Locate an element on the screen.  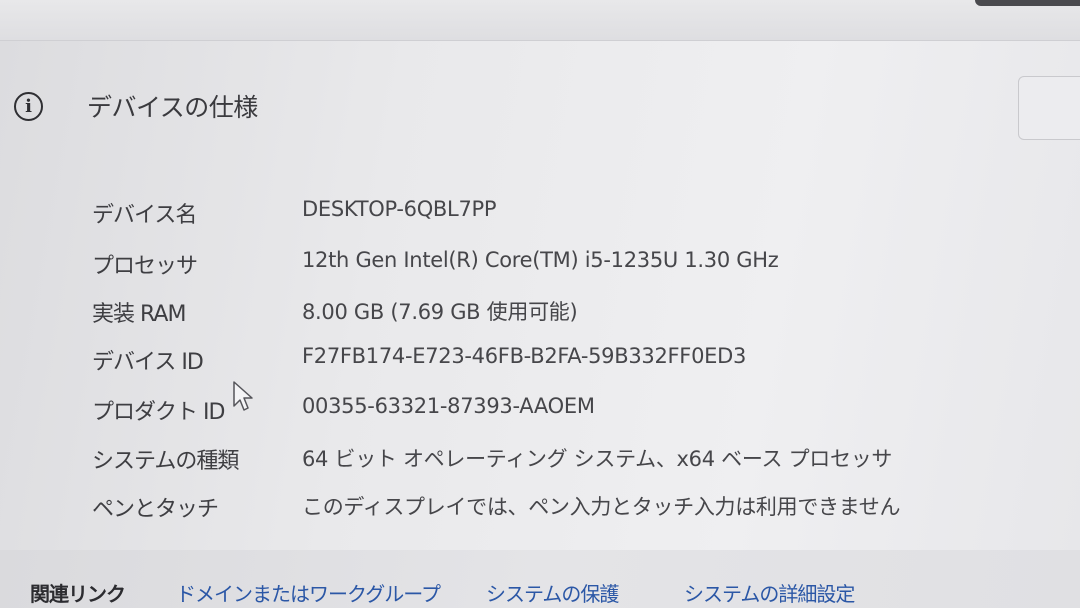
spec-value: DESKTOP-6QBL7PP is located at coordinates (399, 209).